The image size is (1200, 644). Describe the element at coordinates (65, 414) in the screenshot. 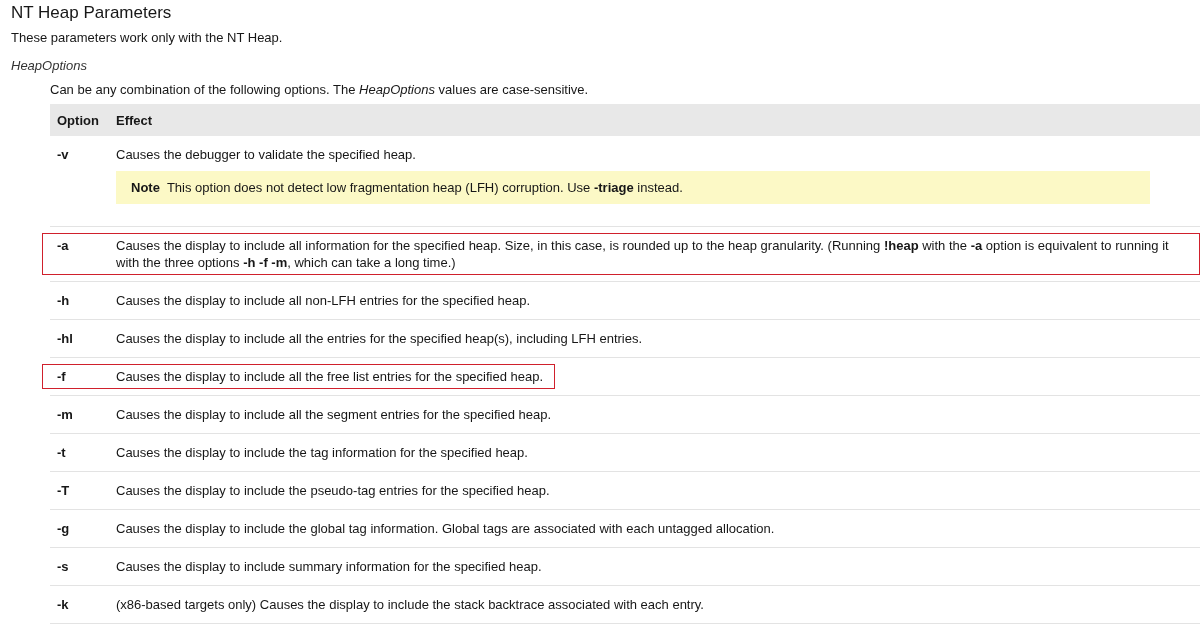

I see `option-cell-text: -m` at that location.